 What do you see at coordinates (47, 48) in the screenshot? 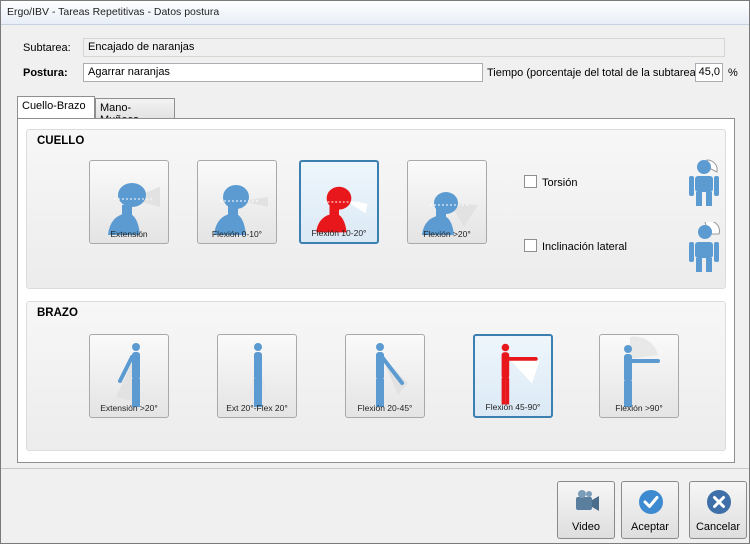
I see `subtarea-label: Subtarea:` at bounding box center [47, 48].